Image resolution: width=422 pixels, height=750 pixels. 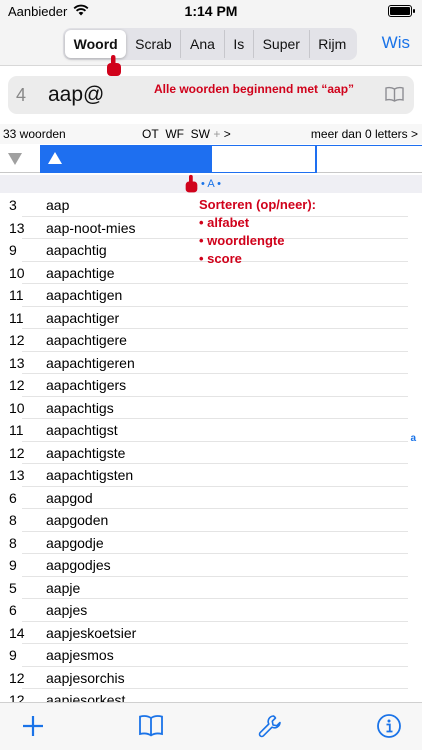 What do you see at coordinates (280, 44) in the screenshot?
I see `segment-super: Super` at bounding box center [280, 44].